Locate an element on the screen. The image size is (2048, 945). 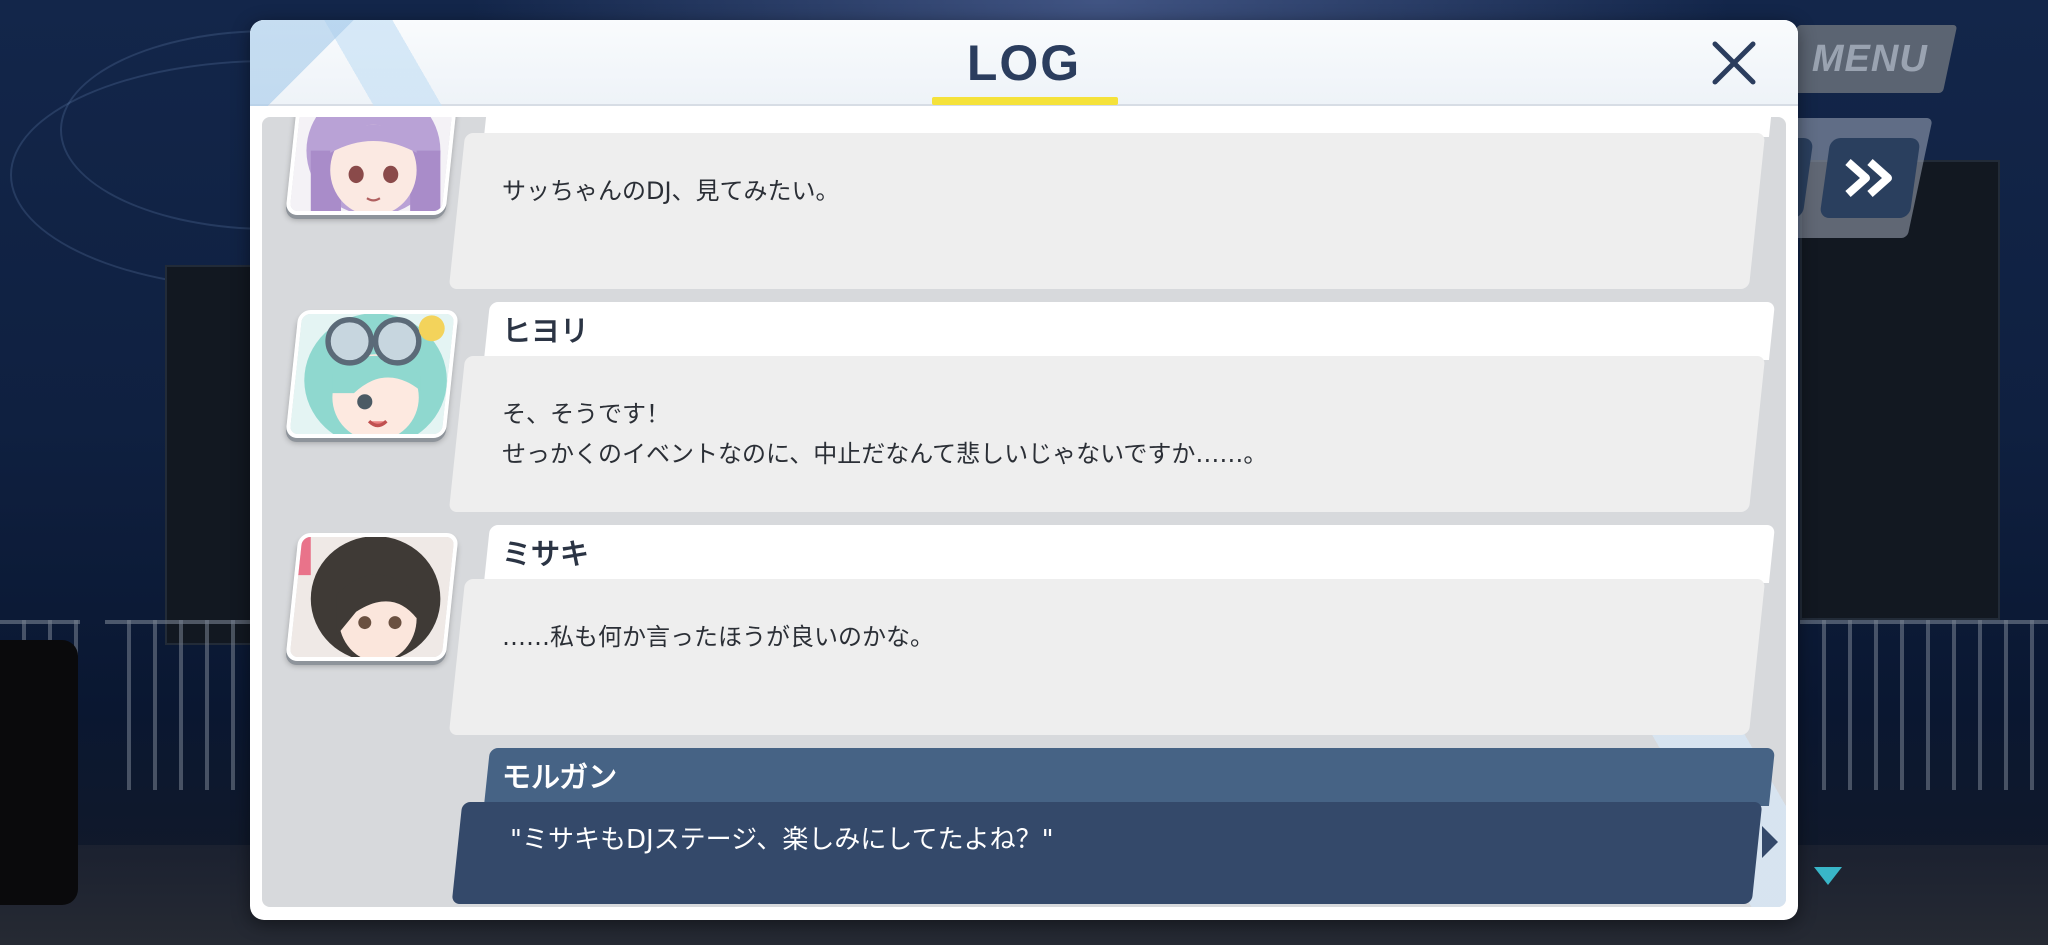
speaker-name: モルガン is located at coordinates (560, 777).